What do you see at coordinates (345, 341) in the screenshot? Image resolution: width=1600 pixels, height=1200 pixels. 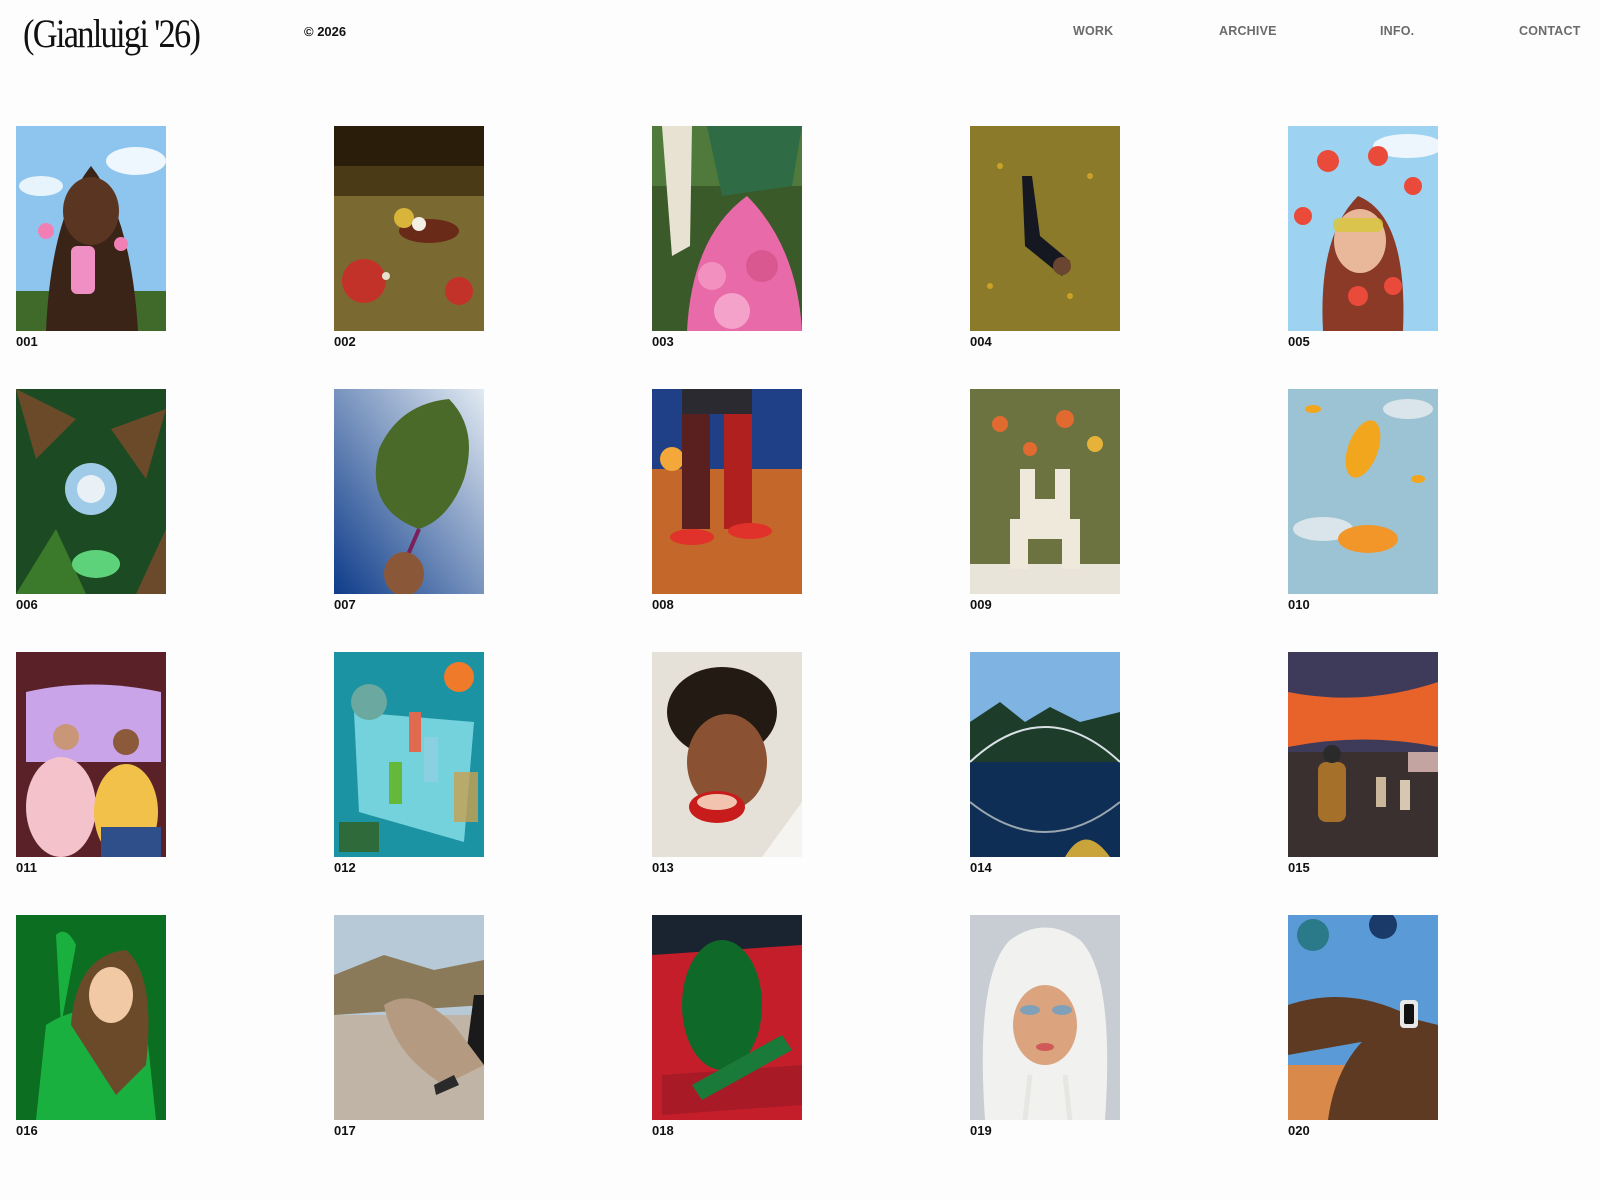 I see `project-number: 002` at bounding box center [345, 341].